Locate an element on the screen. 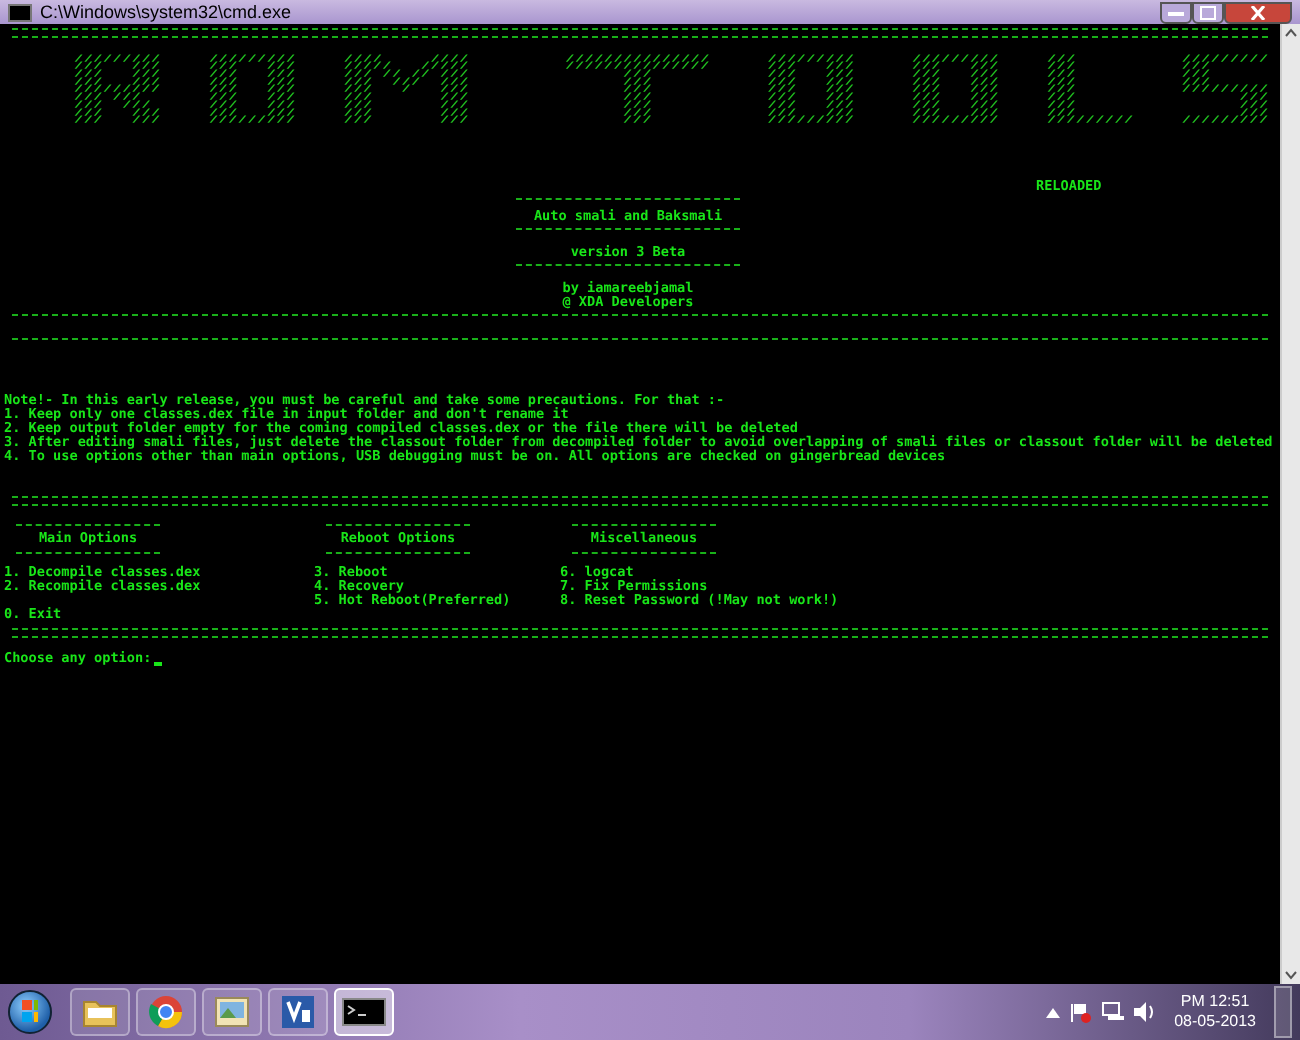 The height and width of the screenshot is (1040, 1300). folder-icon is located at coordinates (100, 1012).